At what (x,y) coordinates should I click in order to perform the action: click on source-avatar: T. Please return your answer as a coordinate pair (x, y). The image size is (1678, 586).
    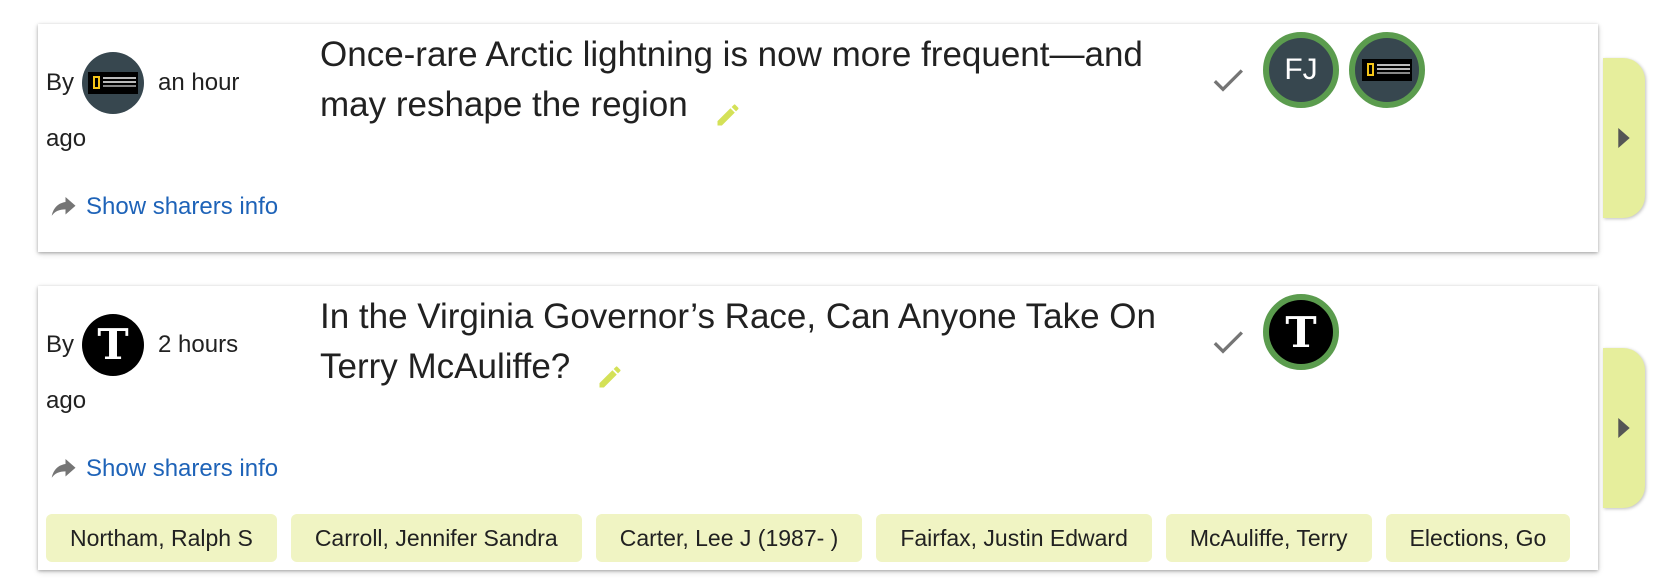
    Looking at the image, I should click on (113, 345).